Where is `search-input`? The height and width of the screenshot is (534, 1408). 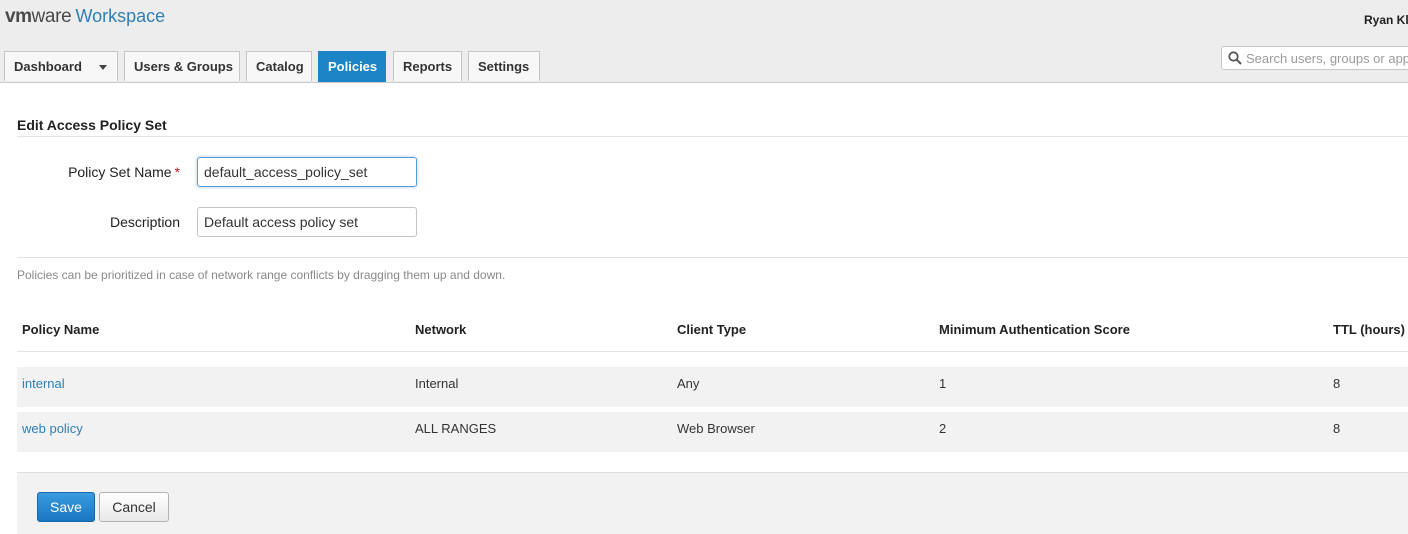
search-input is located at coordinates (1327, 58).